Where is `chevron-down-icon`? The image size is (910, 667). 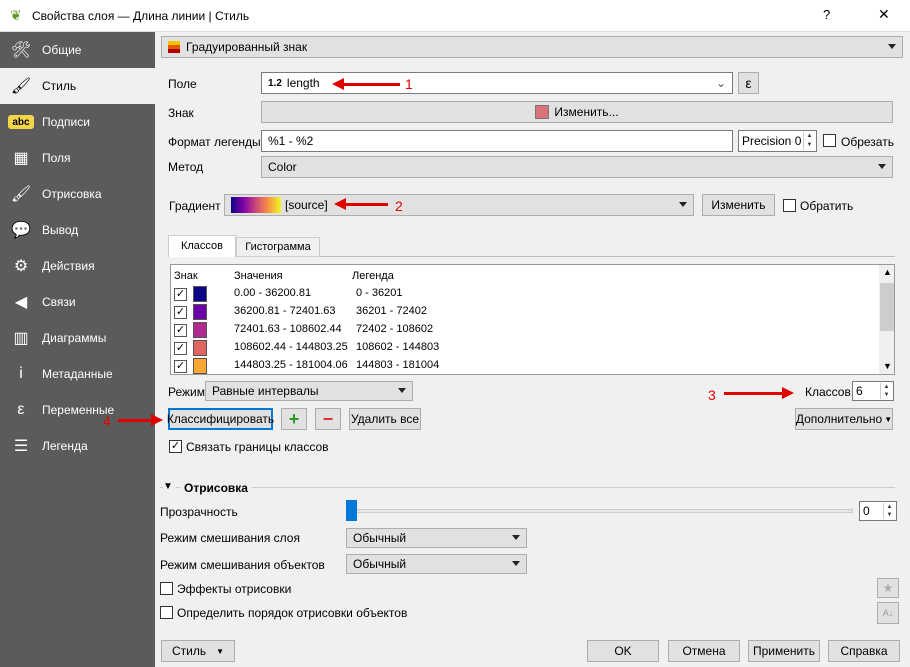
chevron-down-icon is located at coordinates (516, 537).